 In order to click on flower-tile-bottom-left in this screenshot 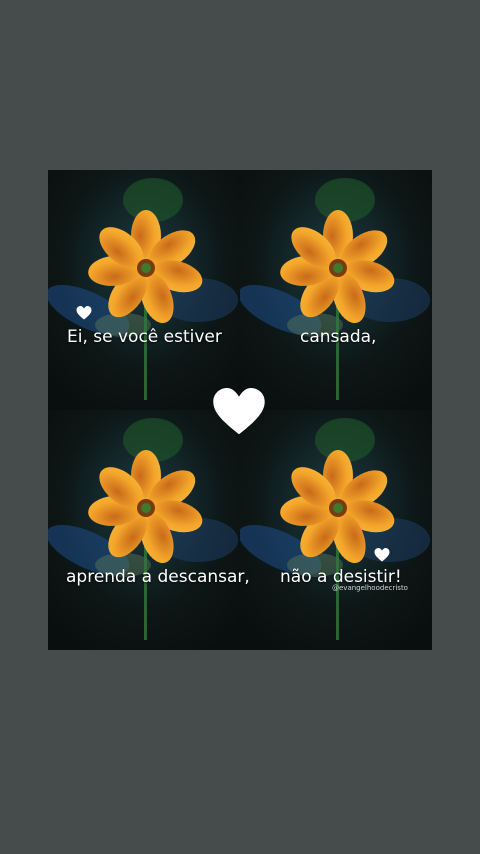, I will do `click(144, 530)`.